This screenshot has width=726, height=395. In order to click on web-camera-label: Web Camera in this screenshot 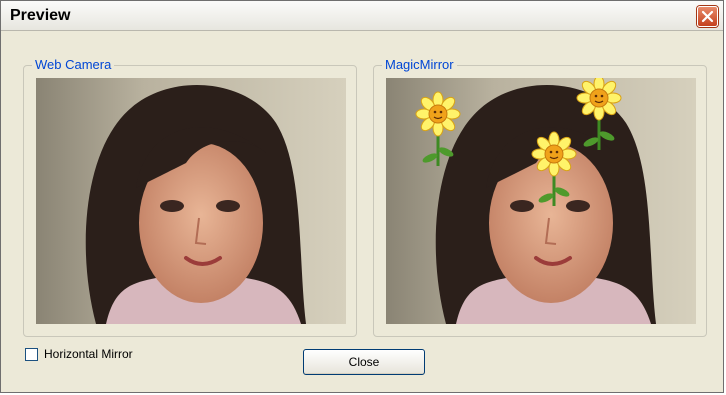, I will do `click(73, 65)`.